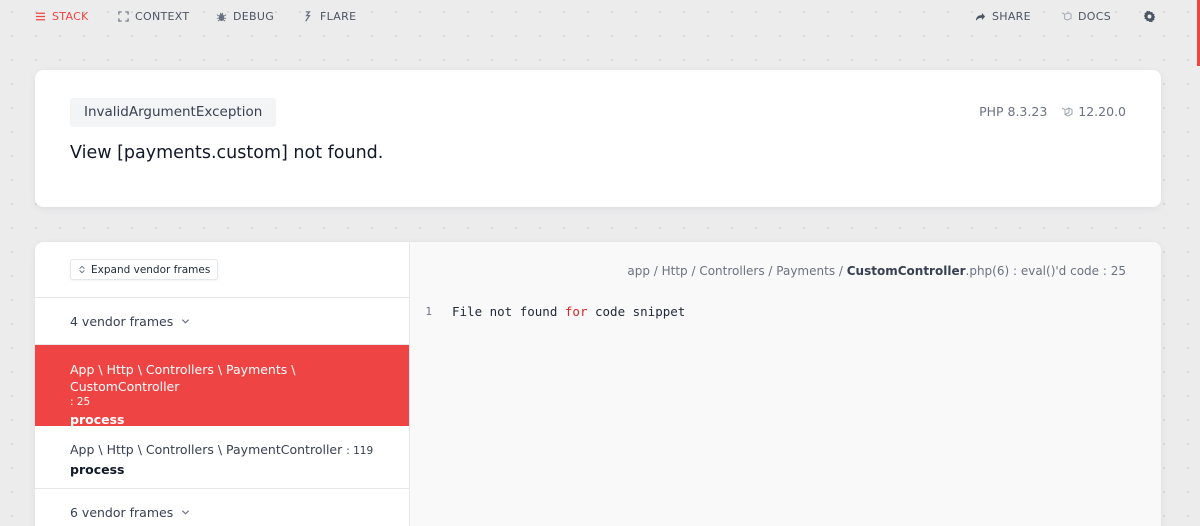  I want to click on top-navigation: STACK CONTEXT DEBUG FLARE SHARE DOCS, so click(600, 17).